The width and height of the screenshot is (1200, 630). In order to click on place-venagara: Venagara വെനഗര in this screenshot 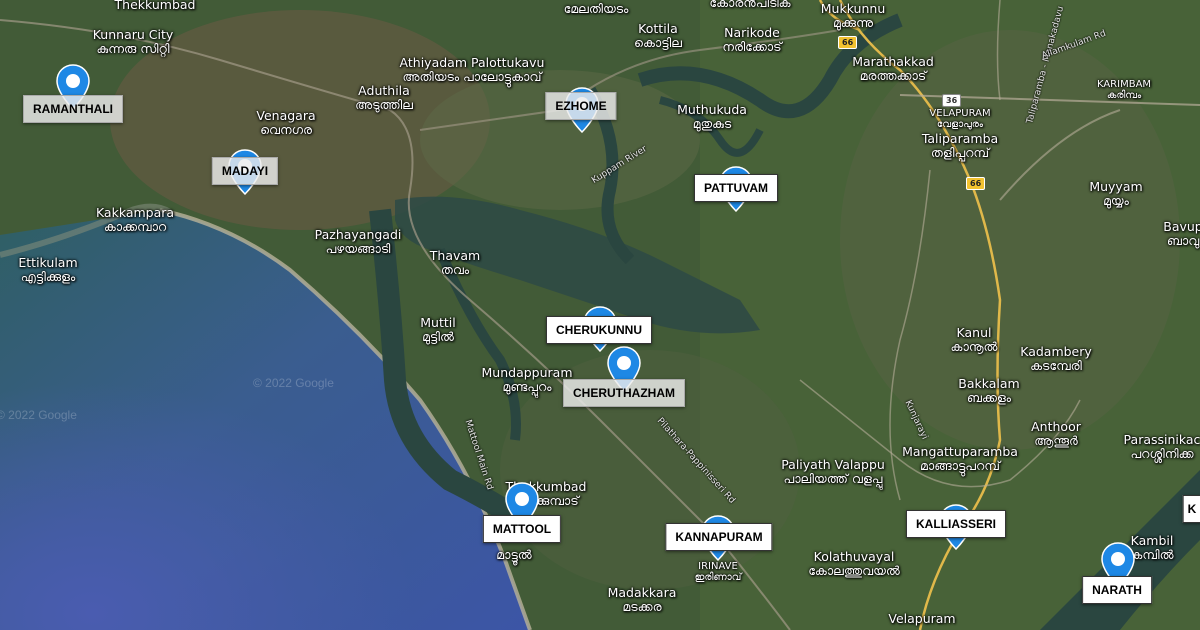, I will do `click(286, 122)`.